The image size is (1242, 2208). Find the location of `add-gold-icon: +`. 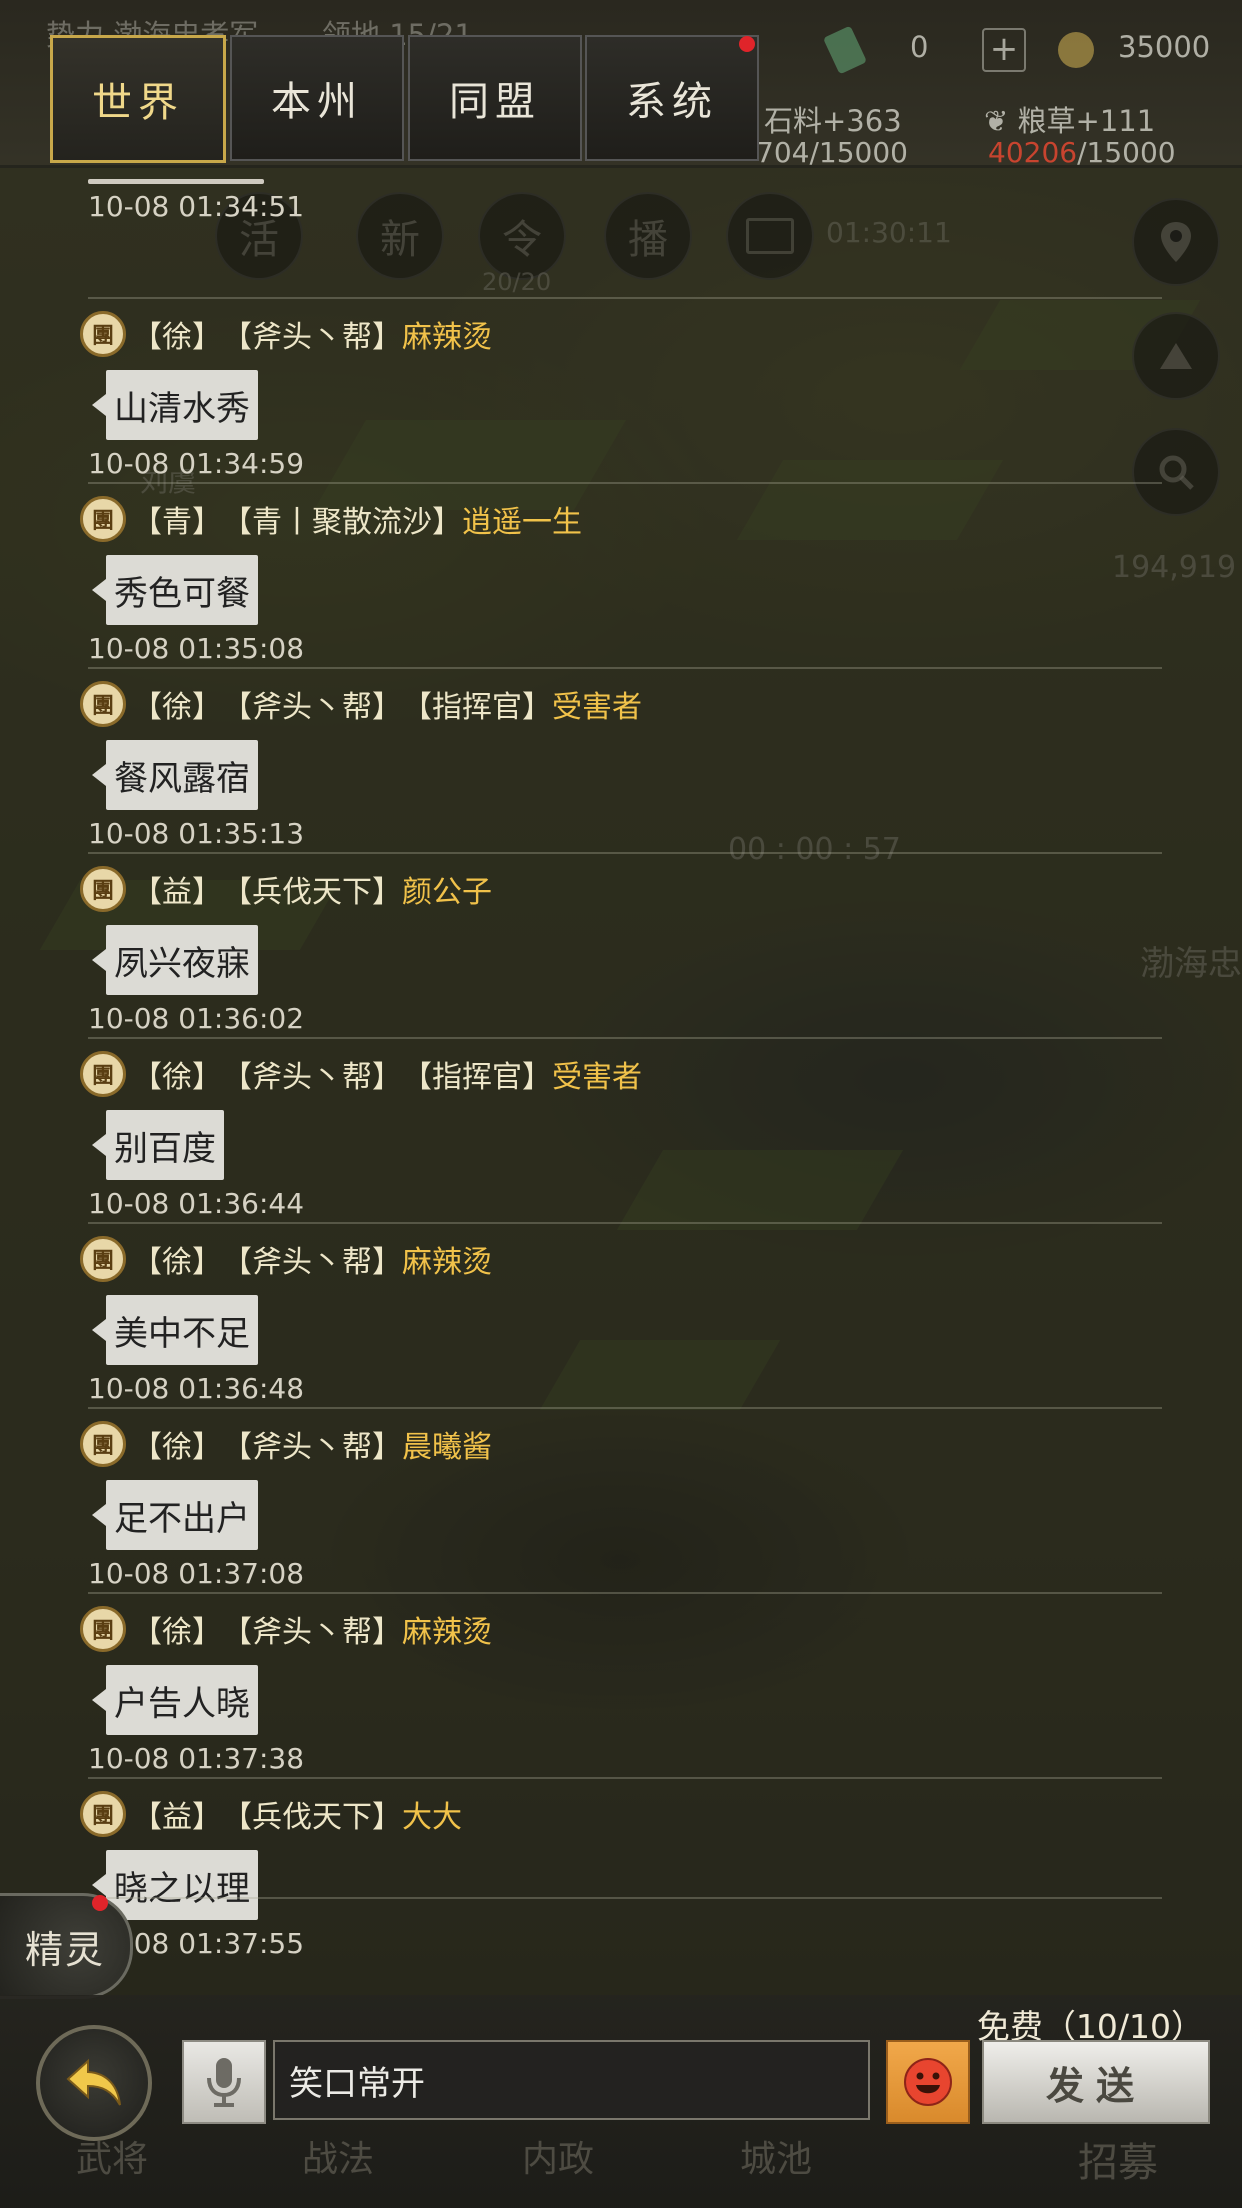

add-gold-icon: + is located at coordinates (1004, 50).